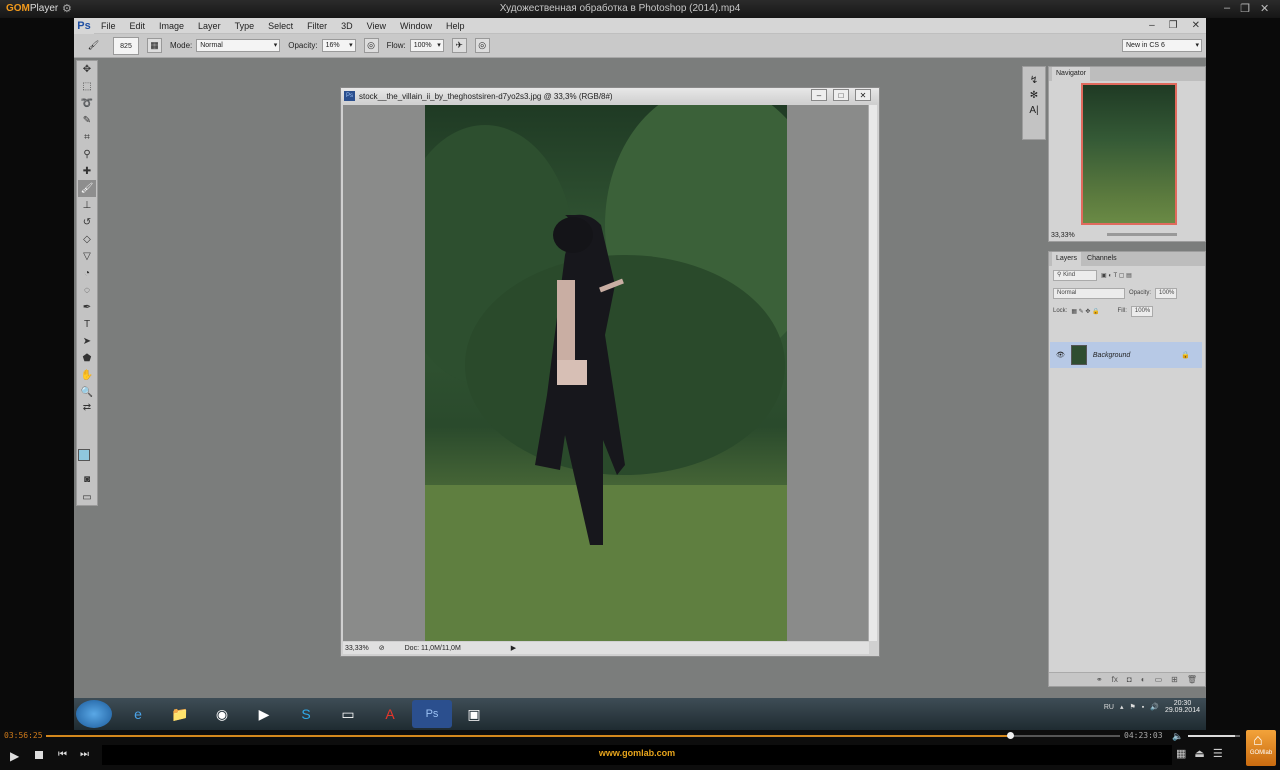  Describe the element at coordinates (1099, 679) in the screenshot. I see `link-icon: ⚭` at that location.